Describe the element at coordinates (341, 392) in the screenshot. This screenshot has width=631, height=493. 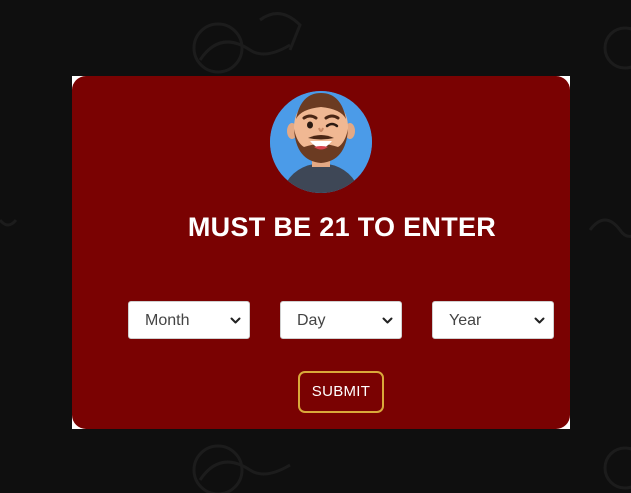
I see `submit-button: SUBMIT` at that location.